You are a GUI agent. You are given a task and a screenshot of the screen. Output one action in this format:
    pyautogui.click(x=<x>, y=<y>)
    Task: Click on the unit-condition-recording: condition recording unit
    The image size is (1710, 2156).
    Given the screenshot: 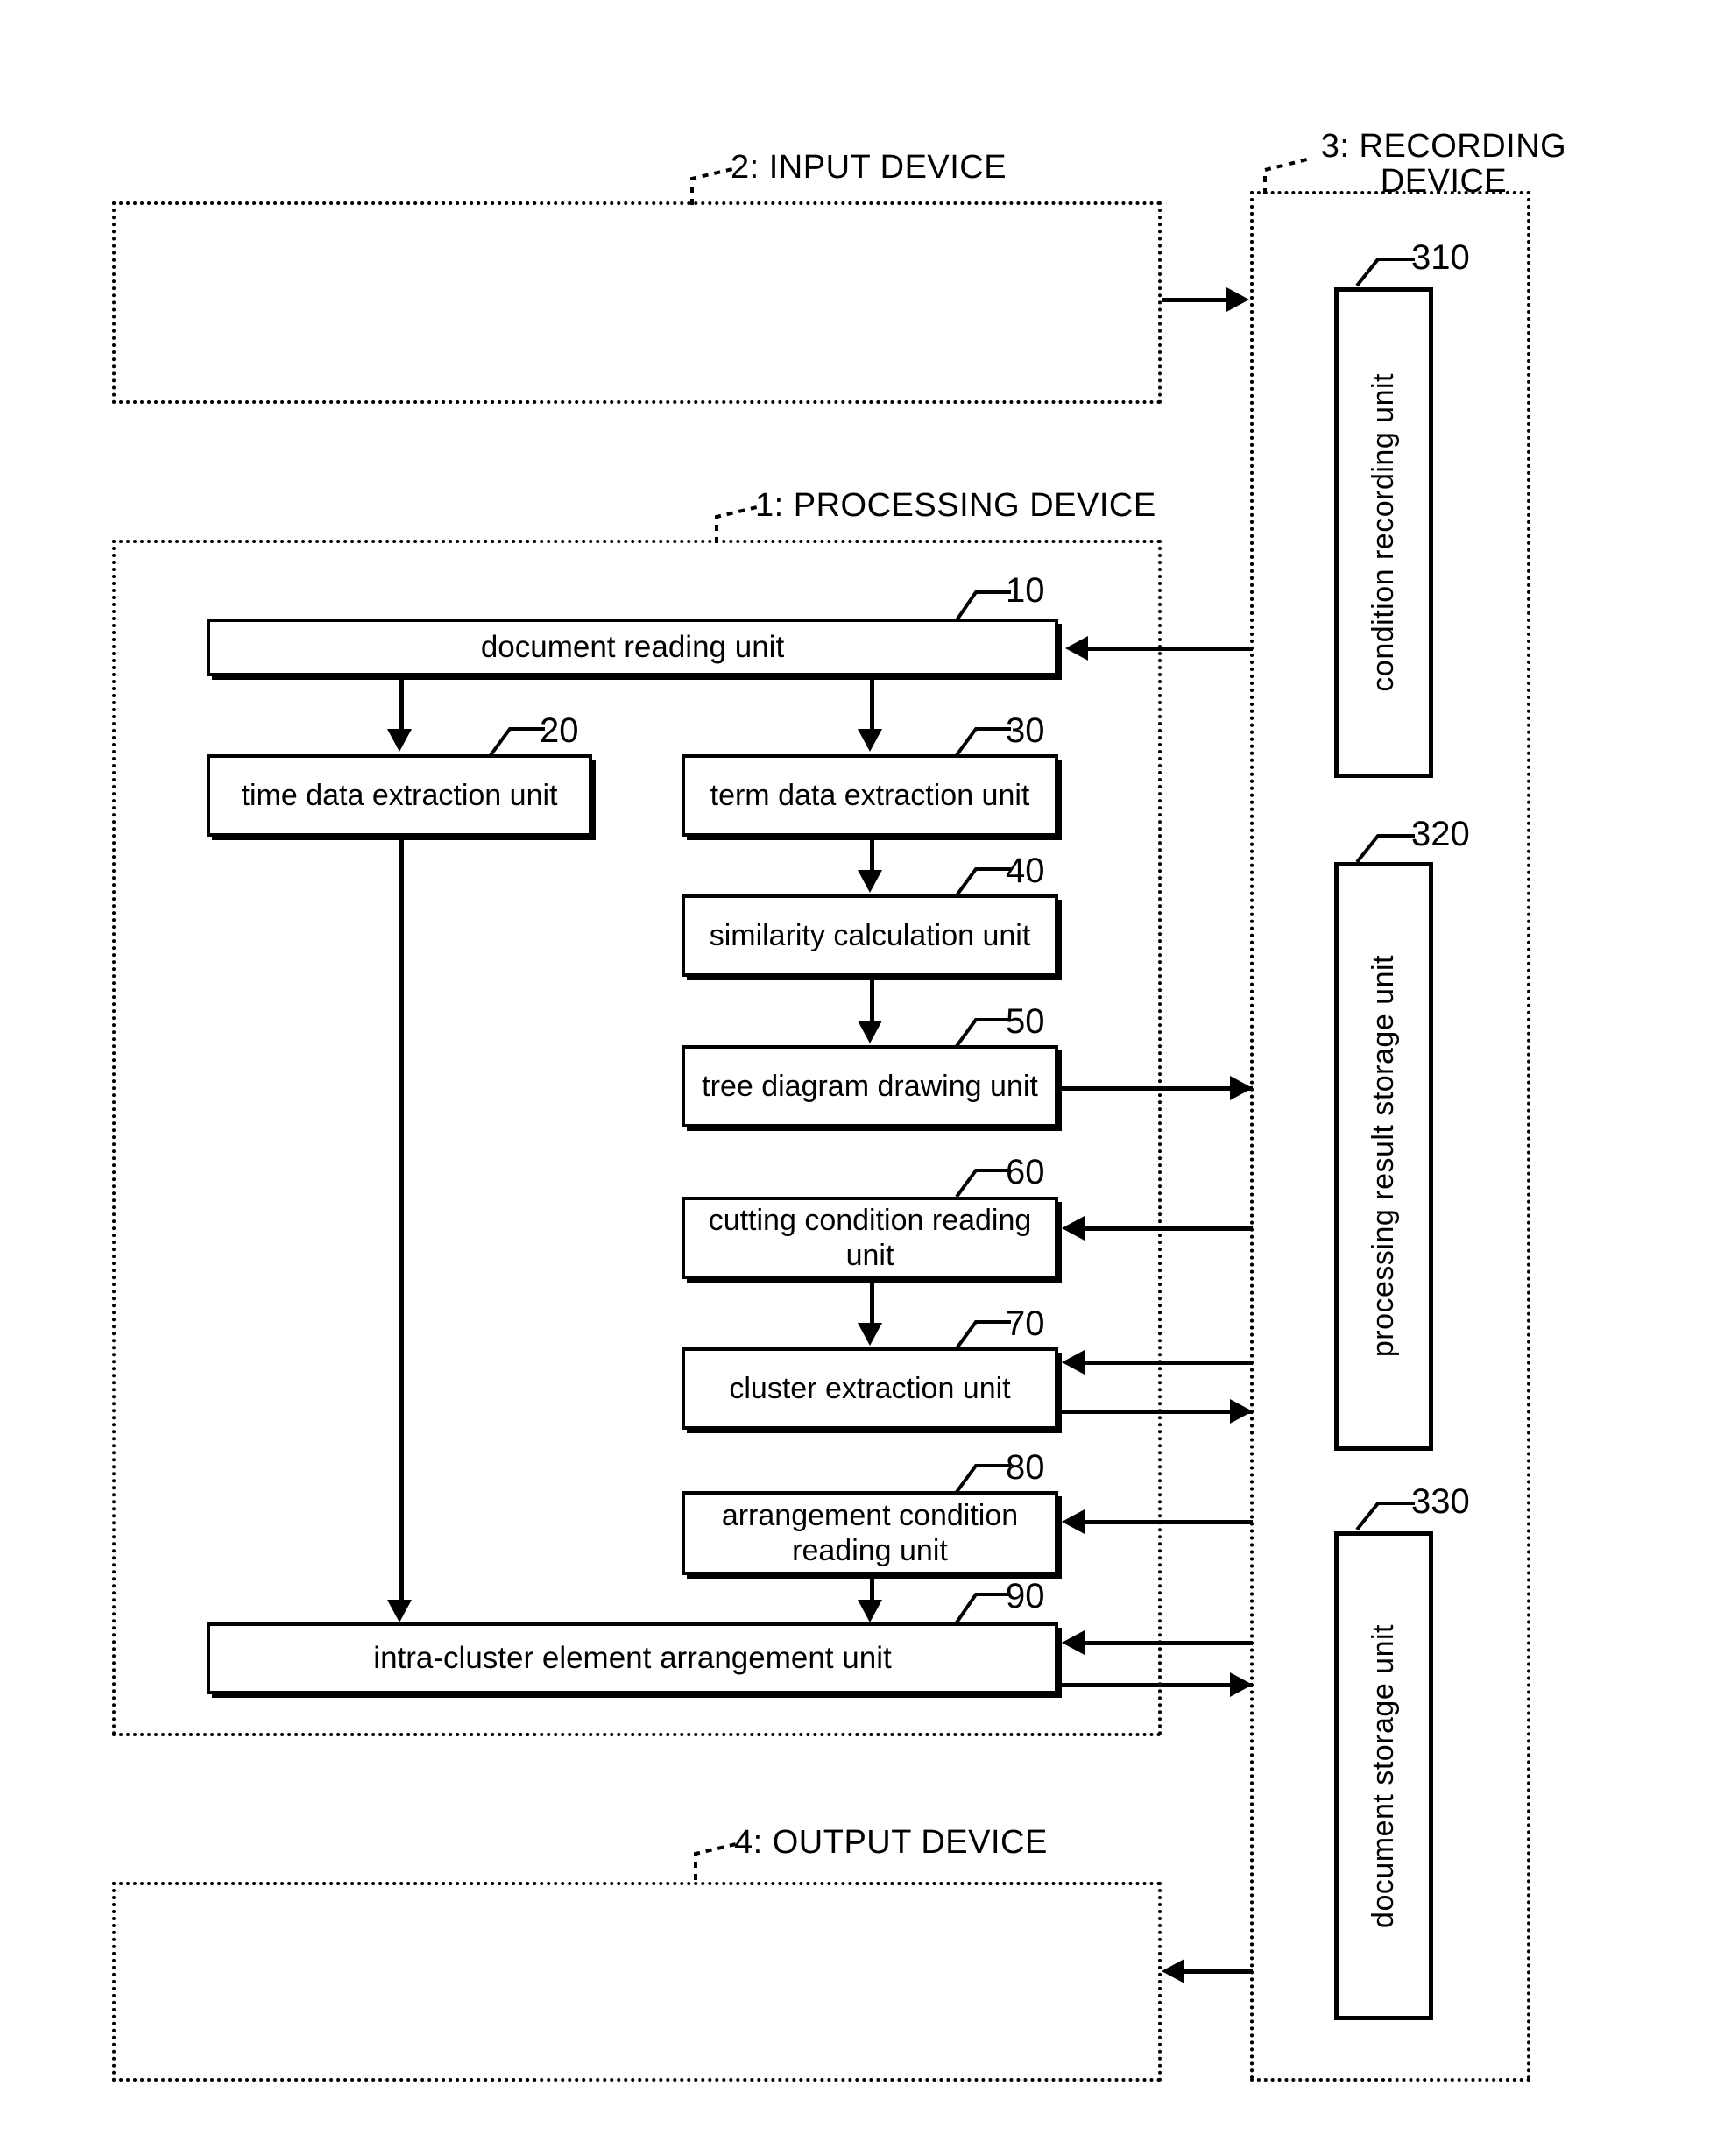 What is the action you would take?
    pyautogui.click(x=1383, y=532)
    